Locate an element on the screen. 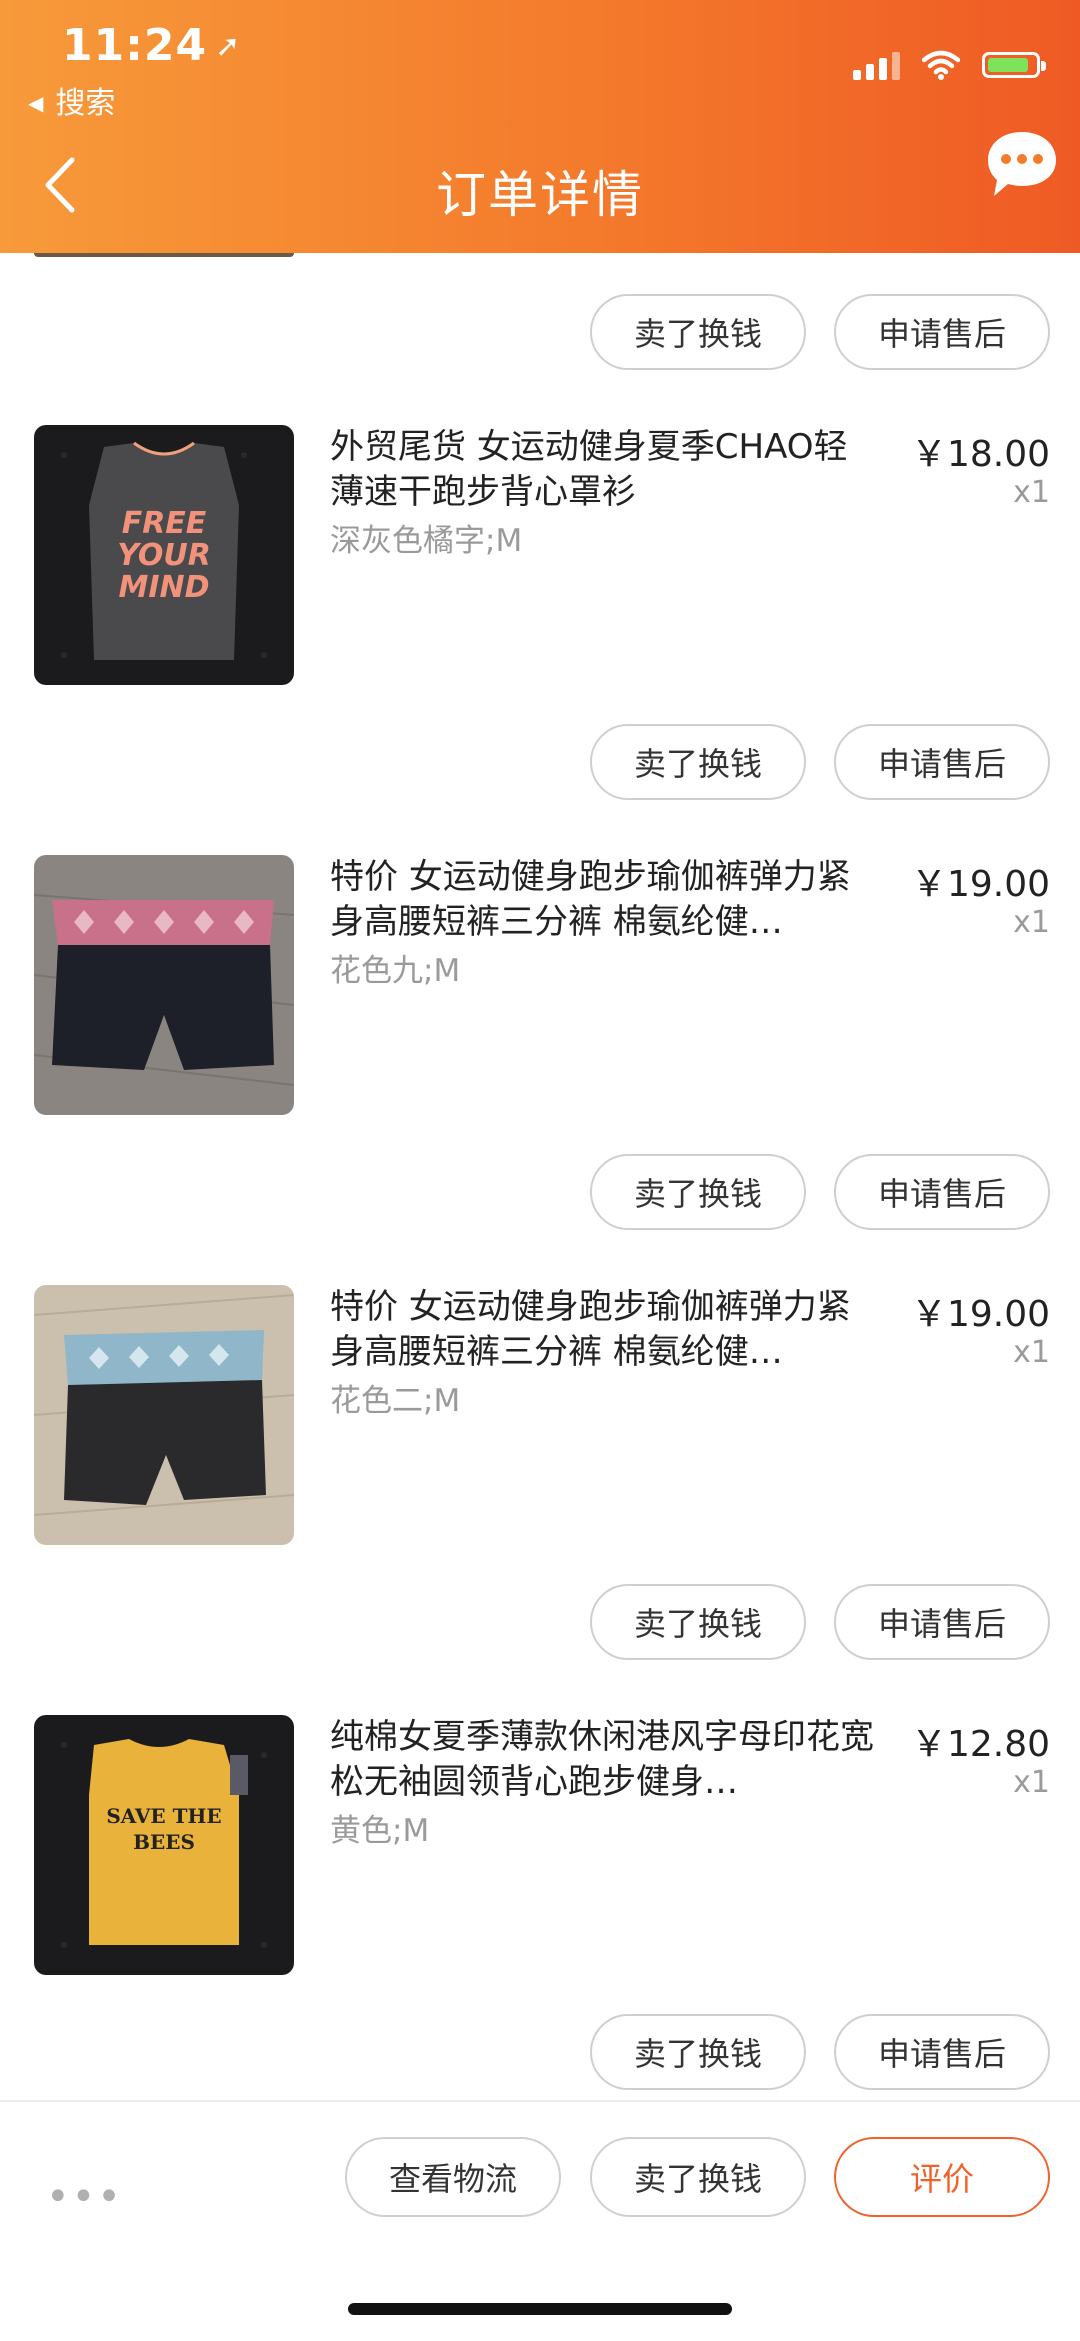 The height and width of the screenshot is (2341, 1080). product-price: ￥18.00 is located at coordinates (980, 454).